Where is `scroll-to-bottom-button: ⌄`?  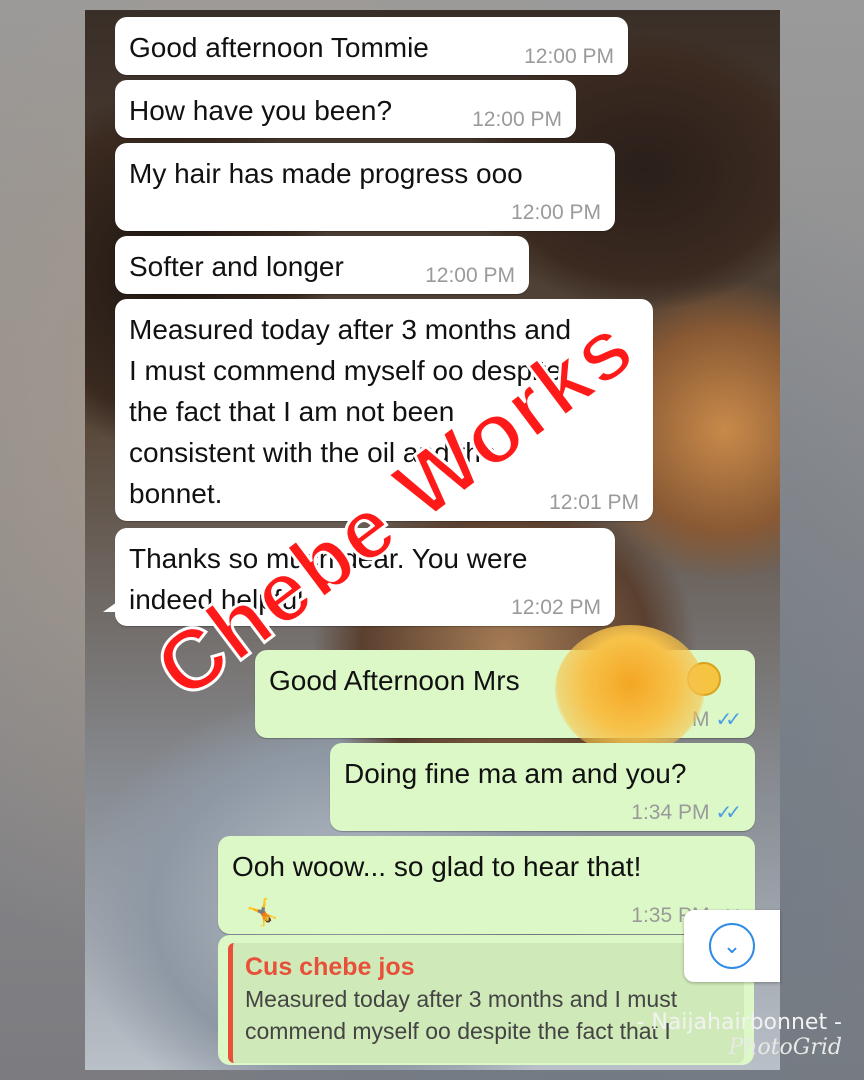
scroll-to-bottom-button: ⌄ is located at coordinates (732, 946).